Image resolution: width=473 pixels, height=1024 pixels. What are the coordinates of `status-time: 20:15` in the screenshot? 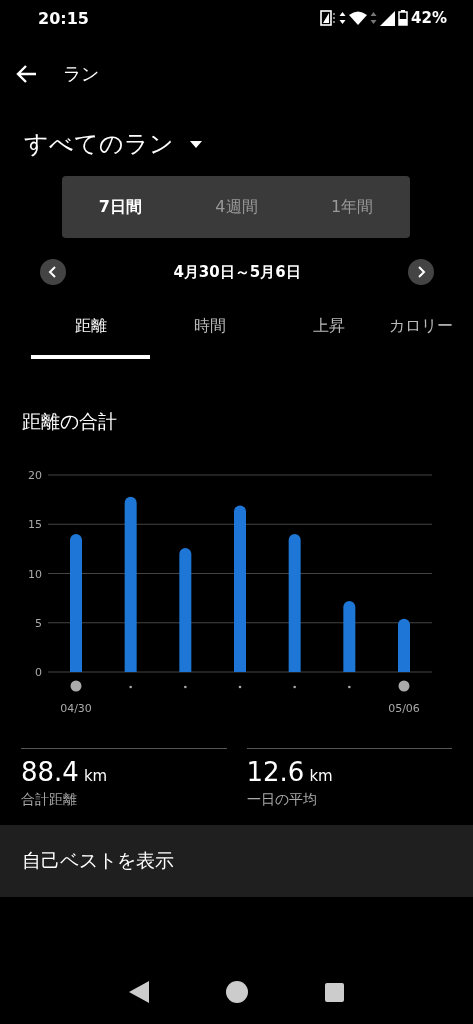 It's located at (63, 18).